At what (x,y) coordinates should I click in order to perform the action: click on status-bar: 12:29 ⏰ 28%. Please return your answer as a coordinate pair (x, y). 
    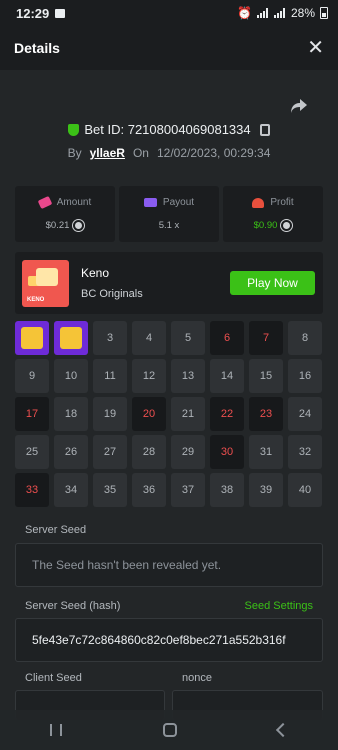
    Looking at the image, I should click on (169, 13).